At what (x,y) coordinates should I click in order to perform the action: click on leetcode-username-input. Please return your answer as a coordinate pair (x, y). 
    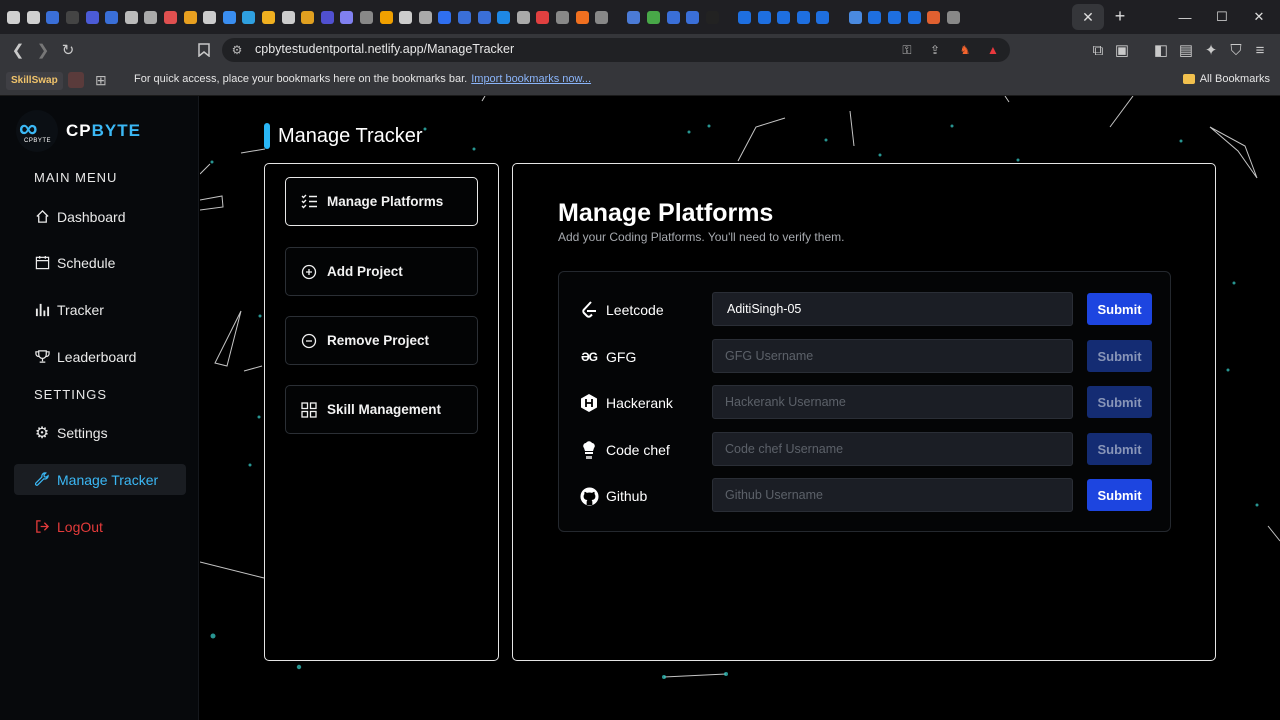
    Looking at the image, I should click on (892, 309).